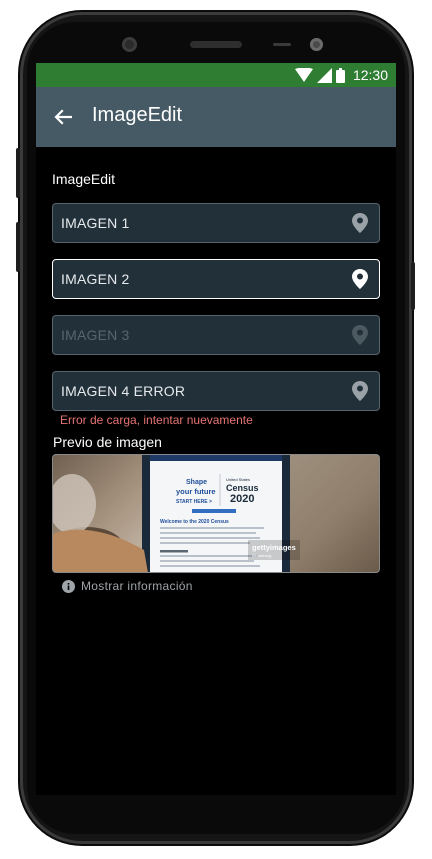  Describe the element at coordinates (238, 479) in the screenshot. I see `census-top: United States` at that location.